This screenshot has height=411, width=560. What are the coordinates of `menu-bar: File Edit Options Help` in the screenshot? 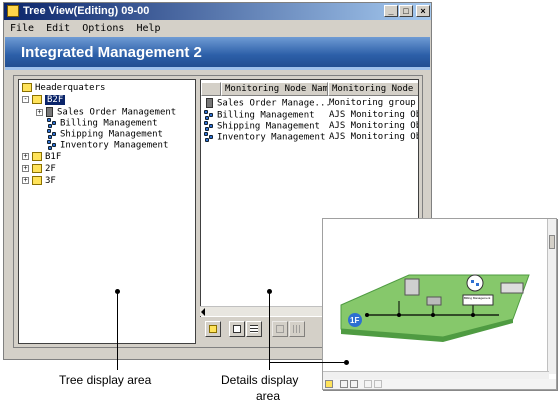 It's located at (217, 29).